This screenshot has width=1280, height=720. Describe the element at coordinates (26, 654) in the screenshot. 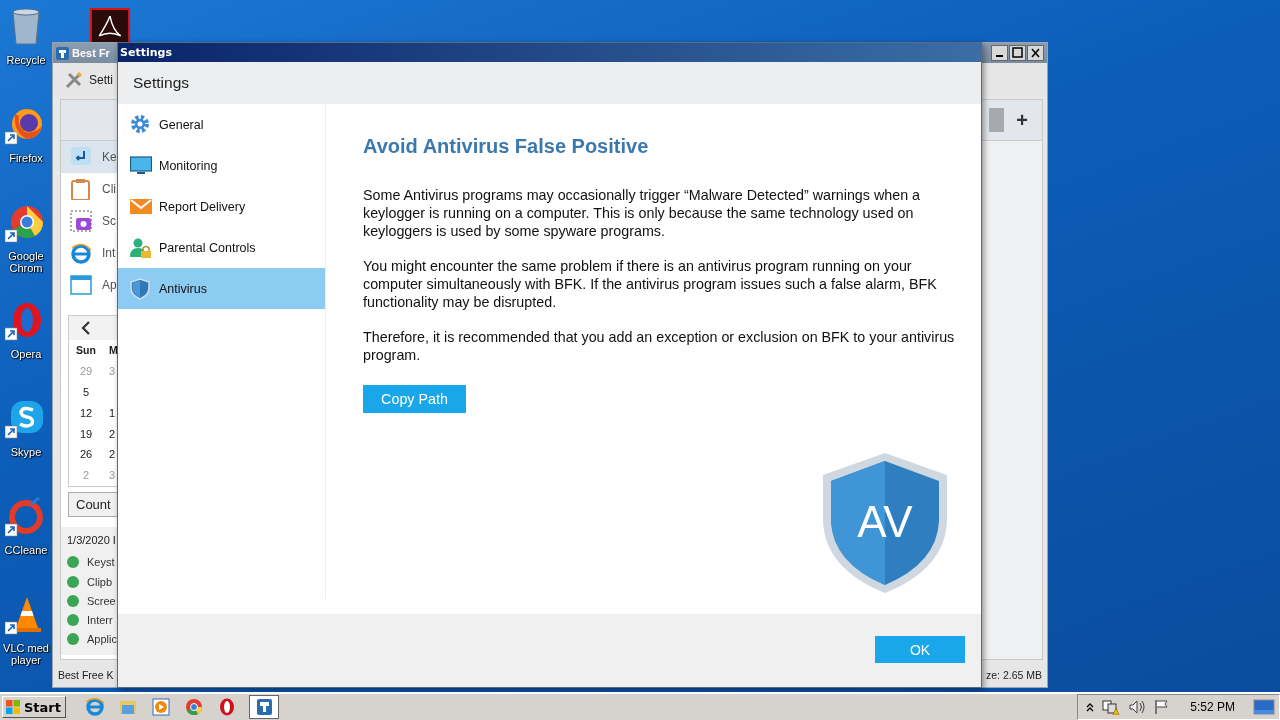

I see `desktop-icon-label: VLC med player` at that location.